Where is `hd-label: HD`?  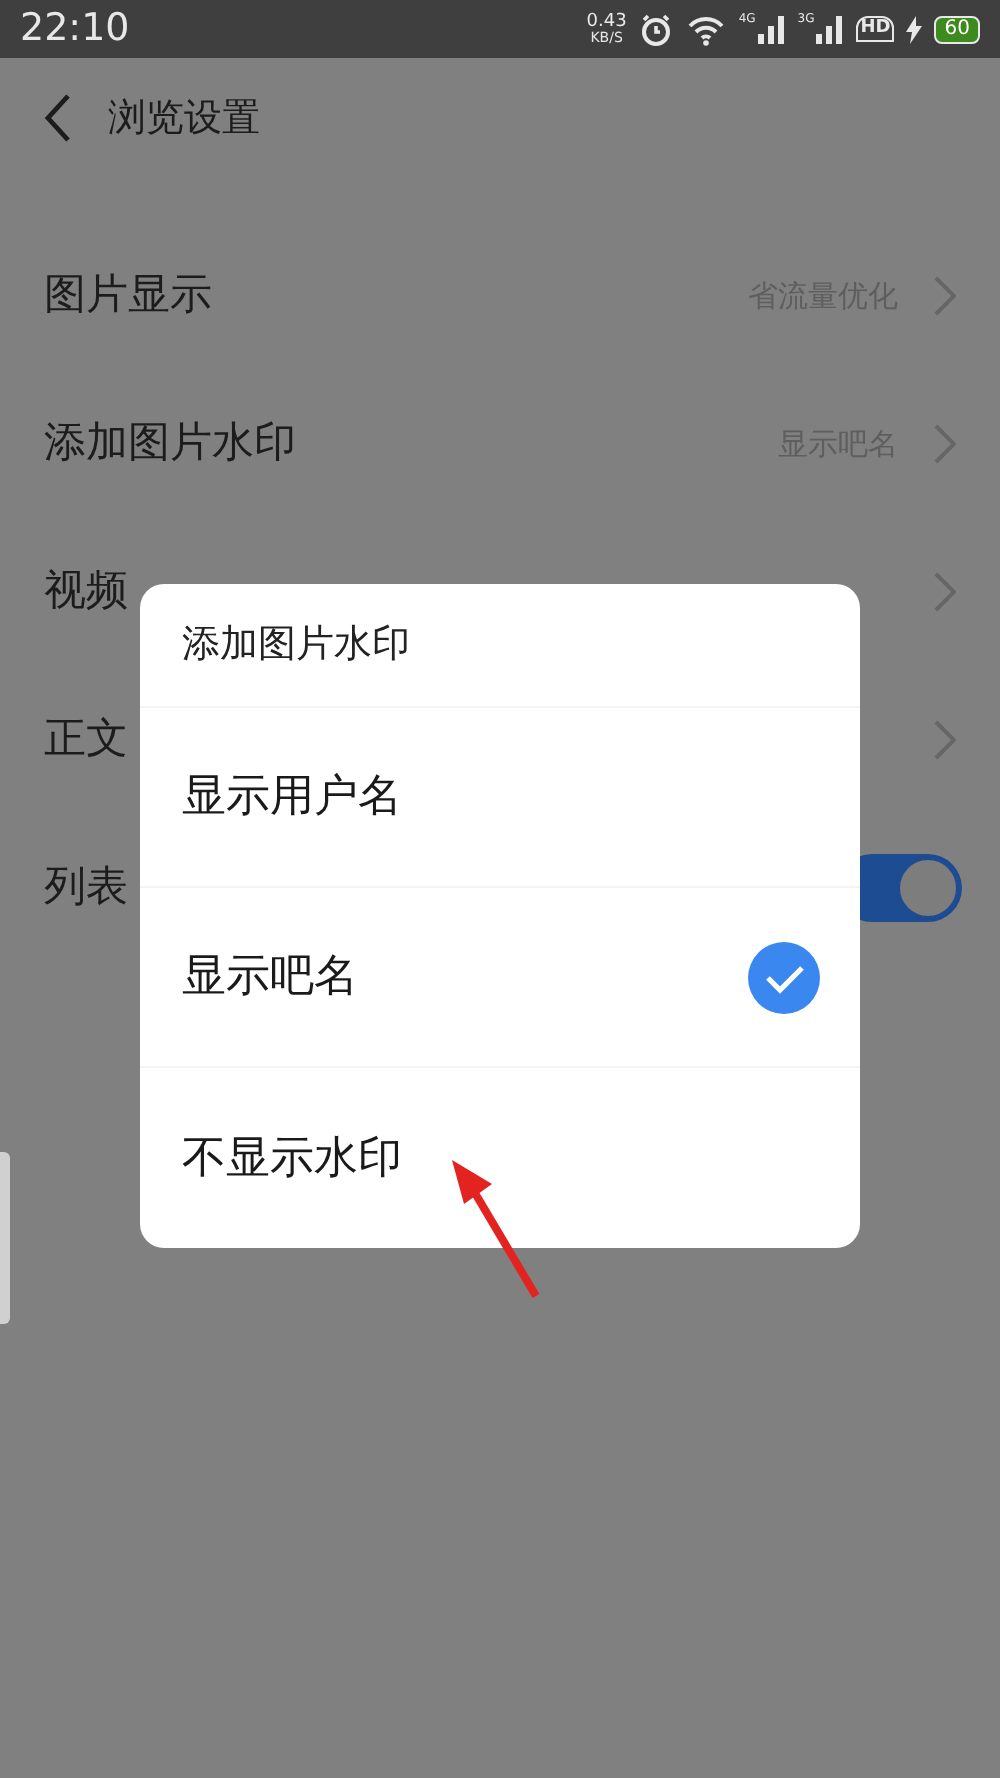 hd-label: HD is located at coordinates (875, 29).